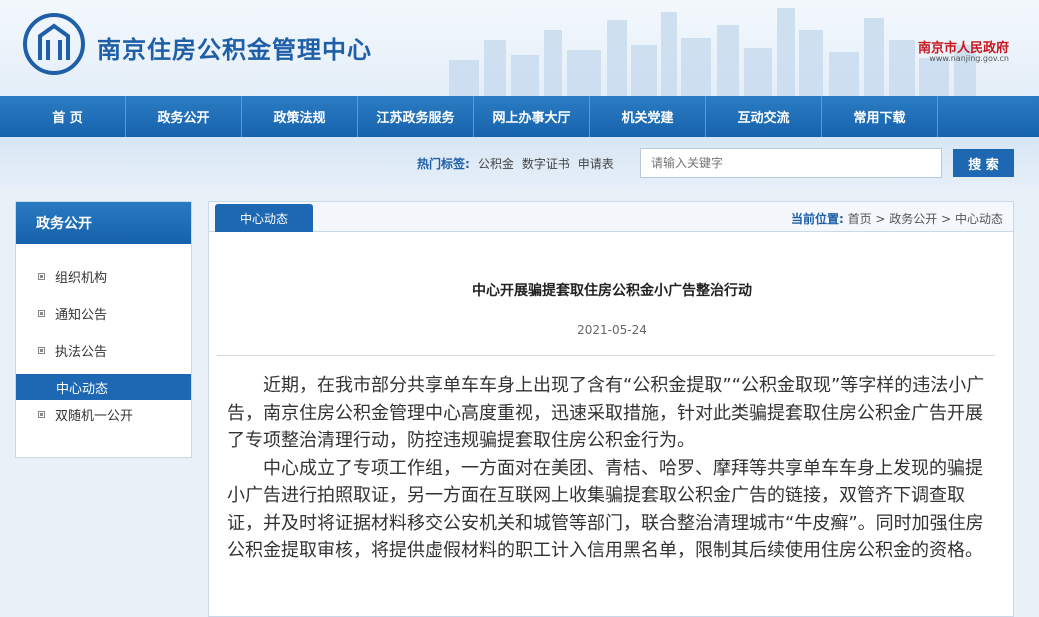  What do you see at coordinates (54, 44) in the screenshot?
I see `logo-icon` at bounding box center [54, 44].